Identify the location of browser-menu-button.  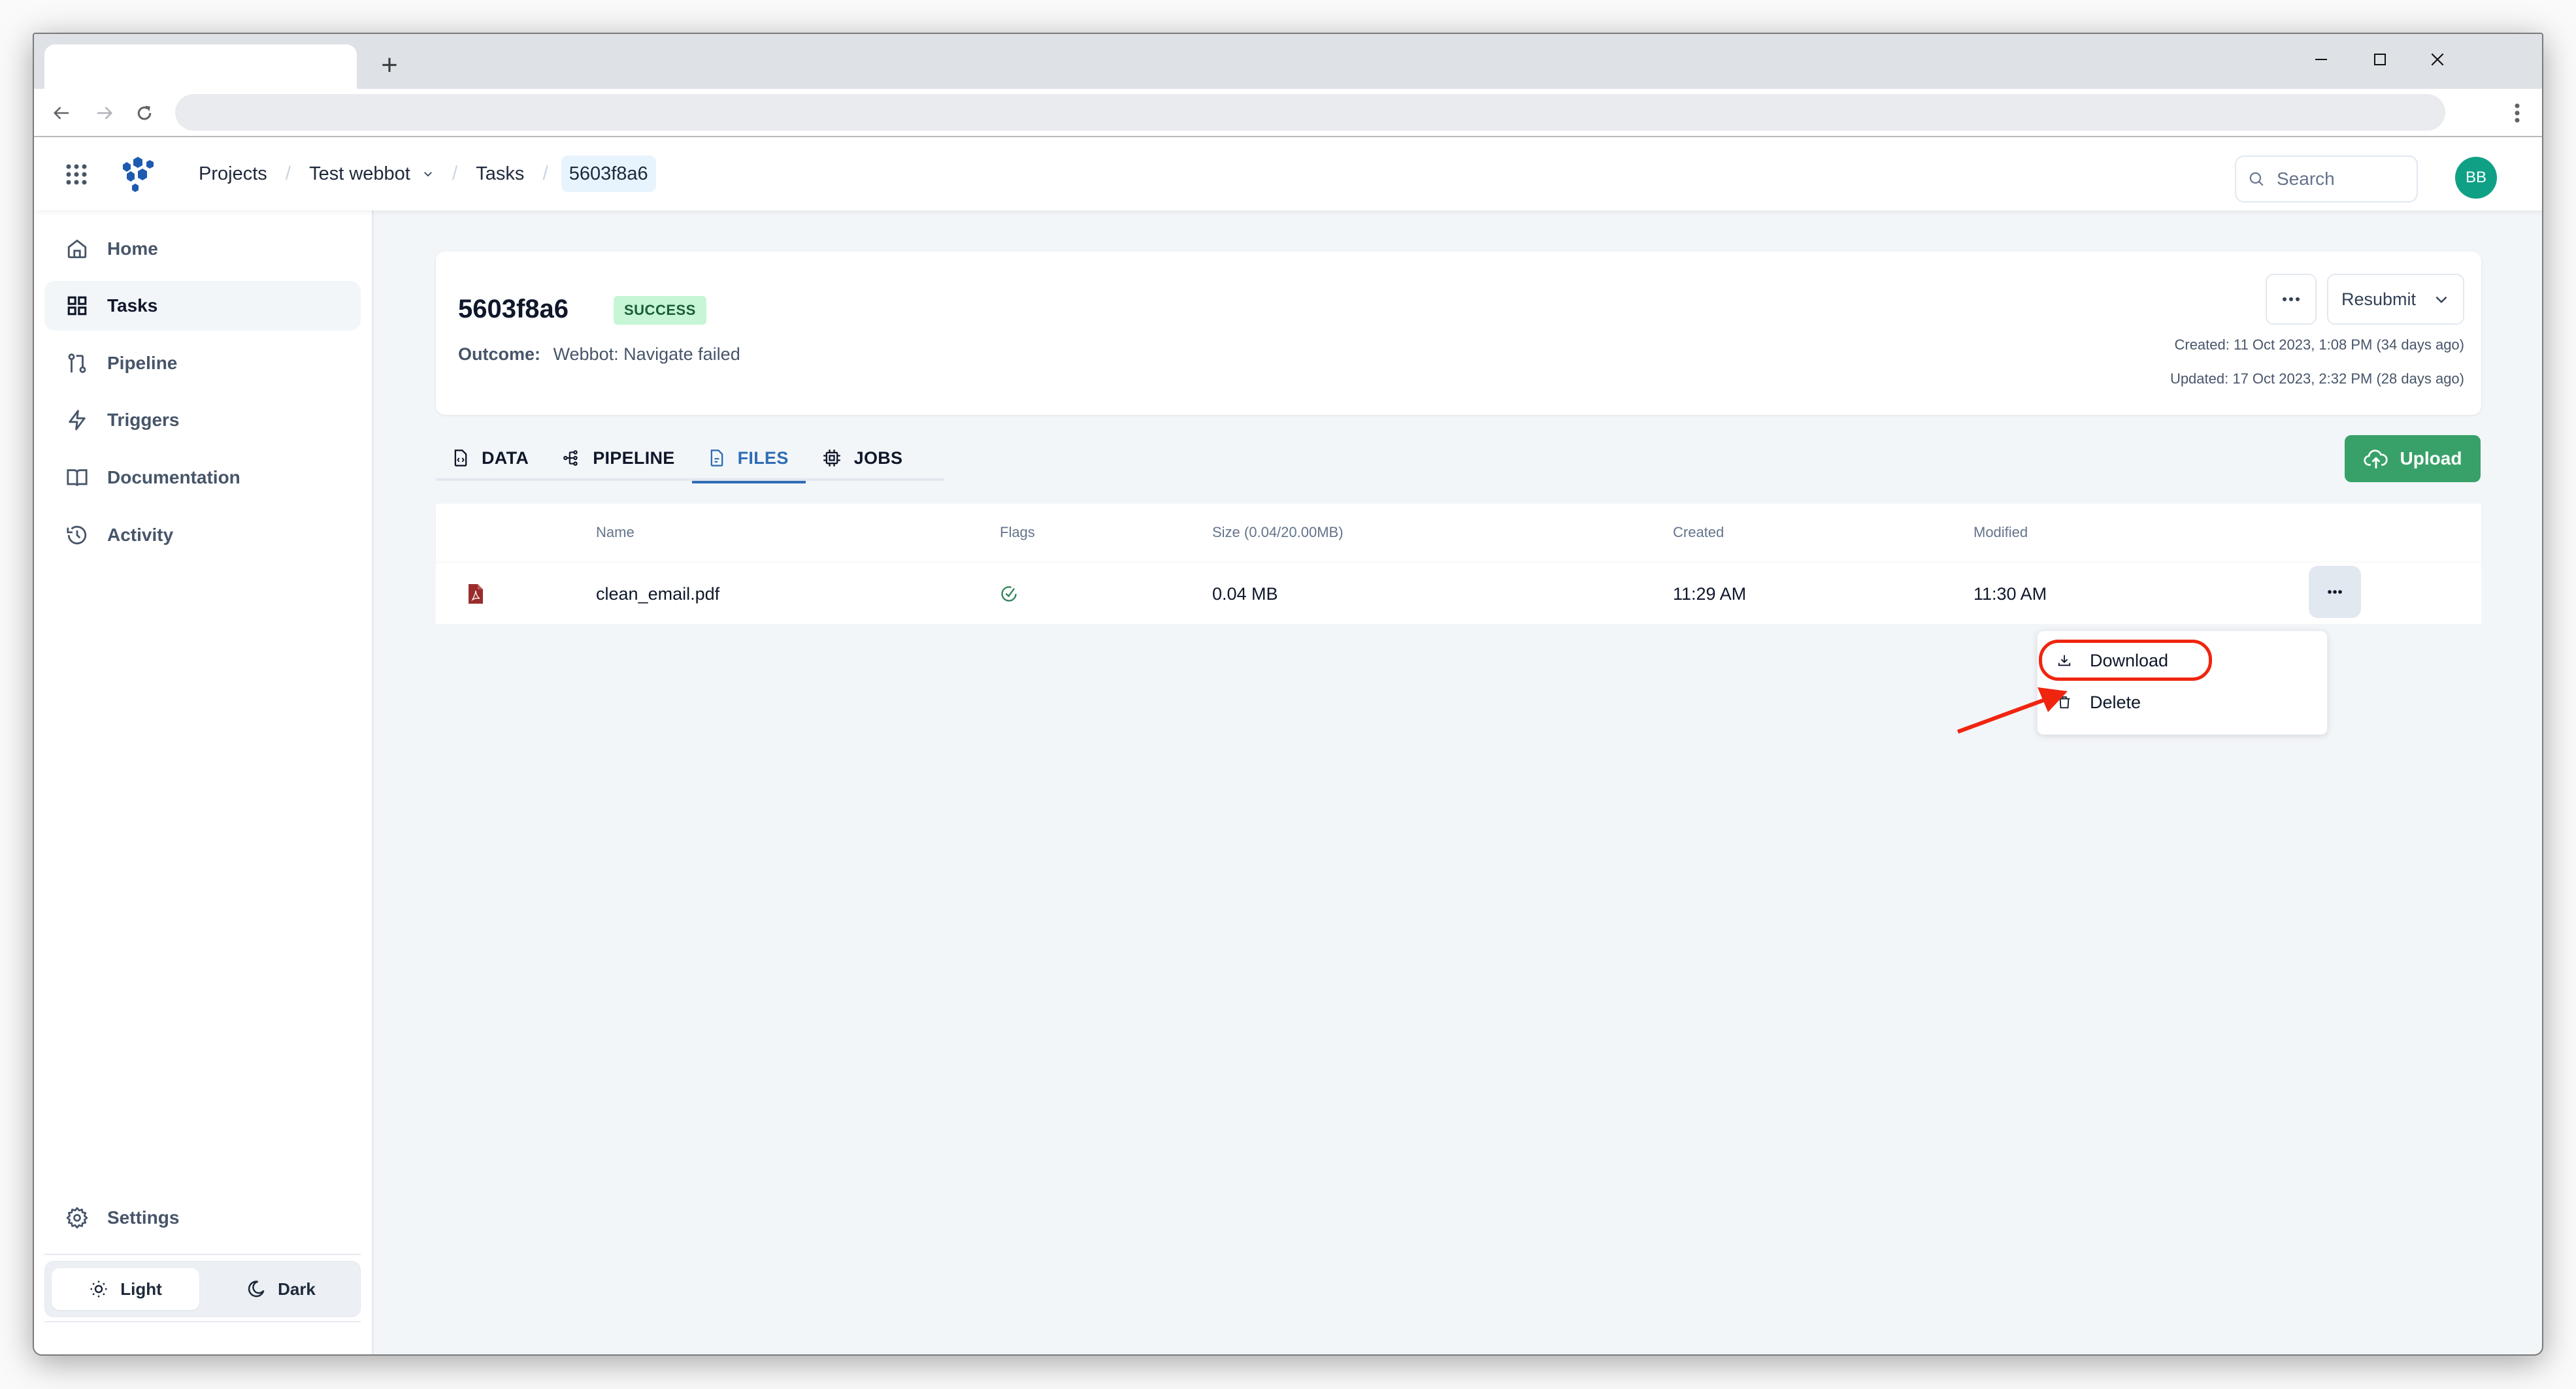
(2517, 113).